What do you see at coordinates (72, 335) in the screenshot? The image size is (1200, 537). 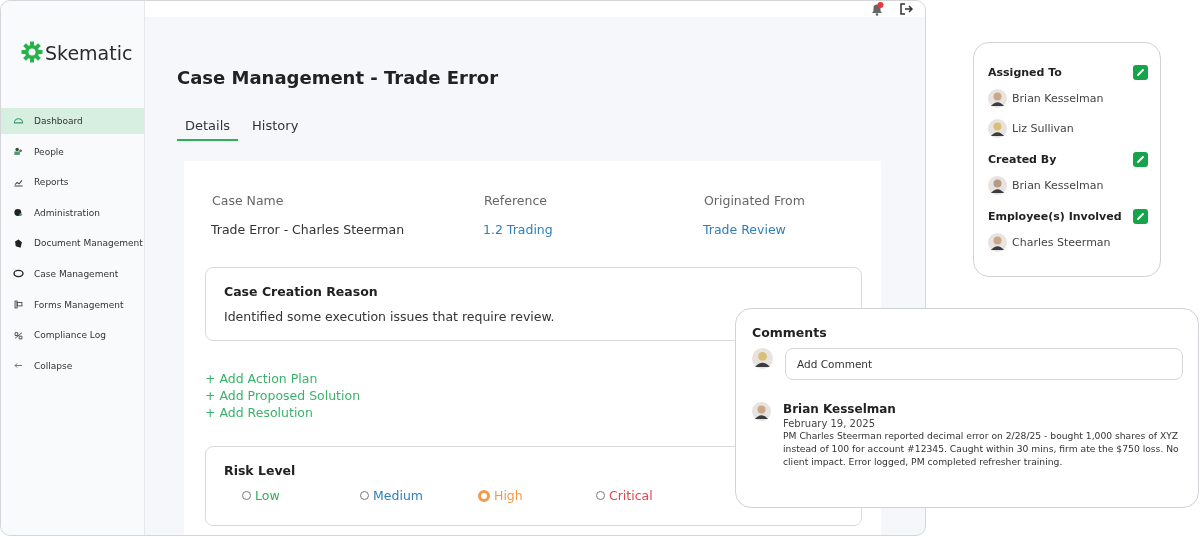 I see `sidebar-item: Compliance Log` at bounding box center [72, 335].